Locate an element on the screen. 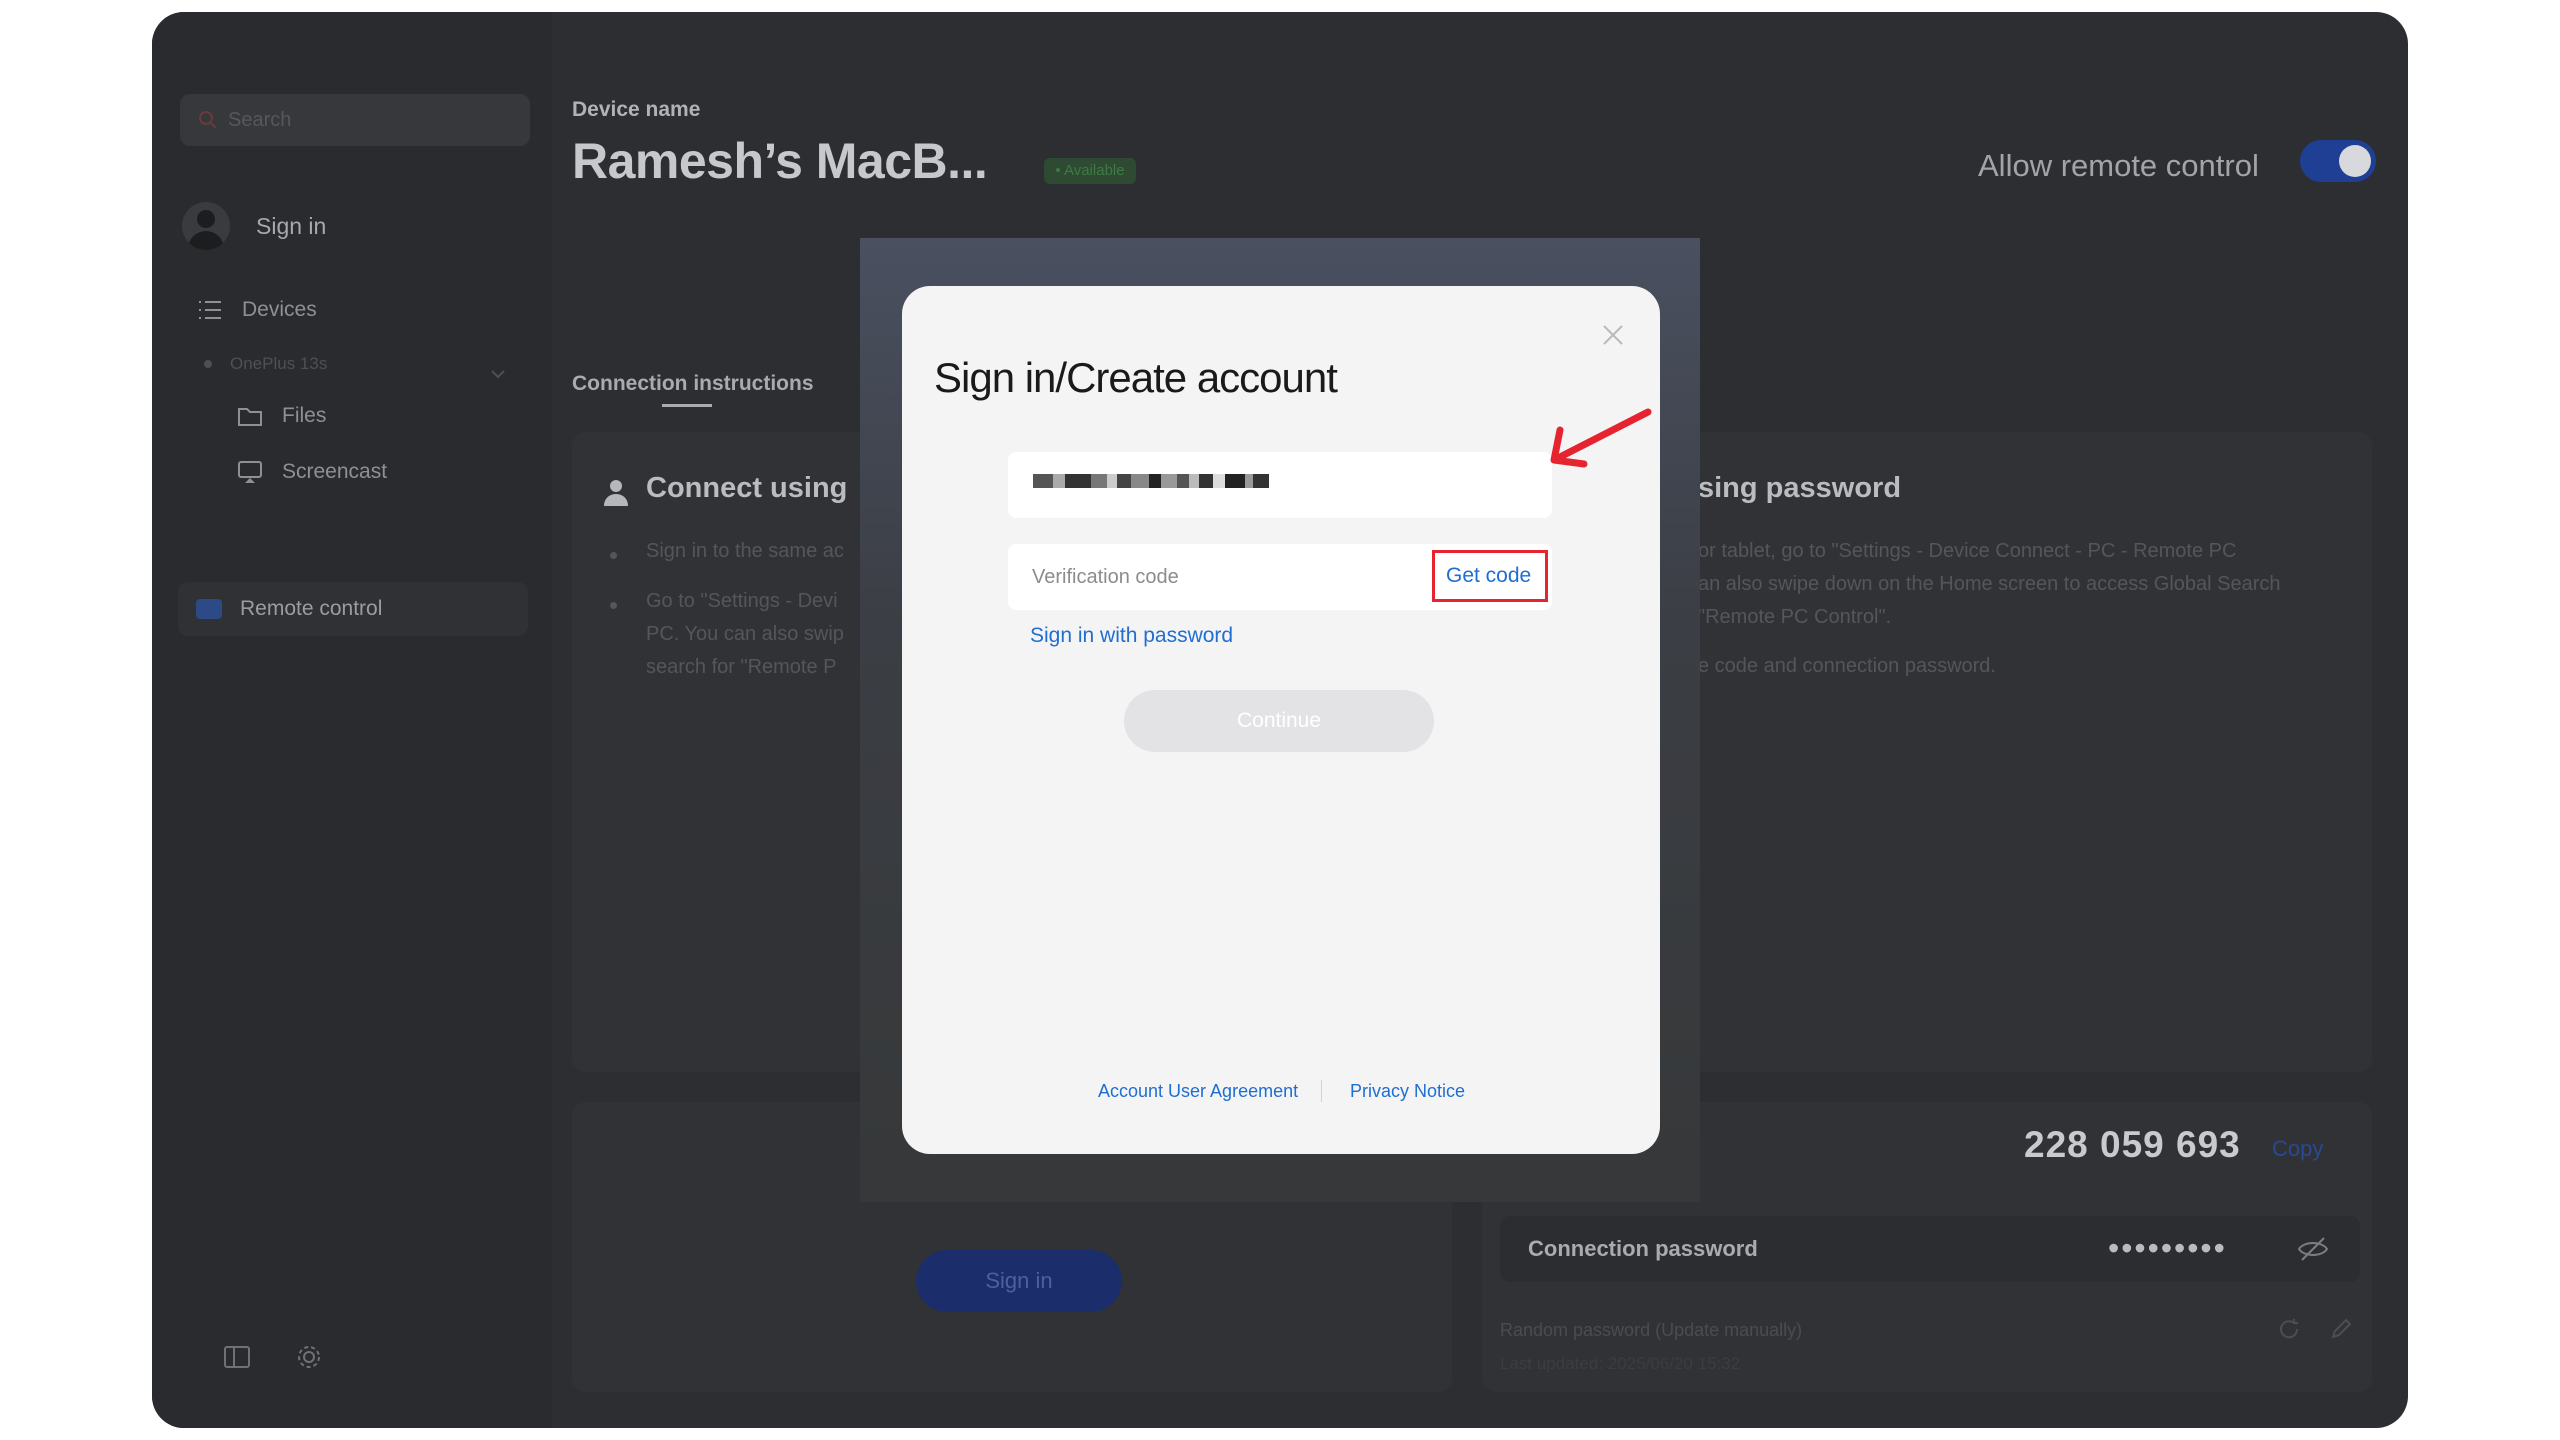 This screenshot has width=2560, height=1440. sidebar-item-label: Screencast is located at coordinates (335, 471).